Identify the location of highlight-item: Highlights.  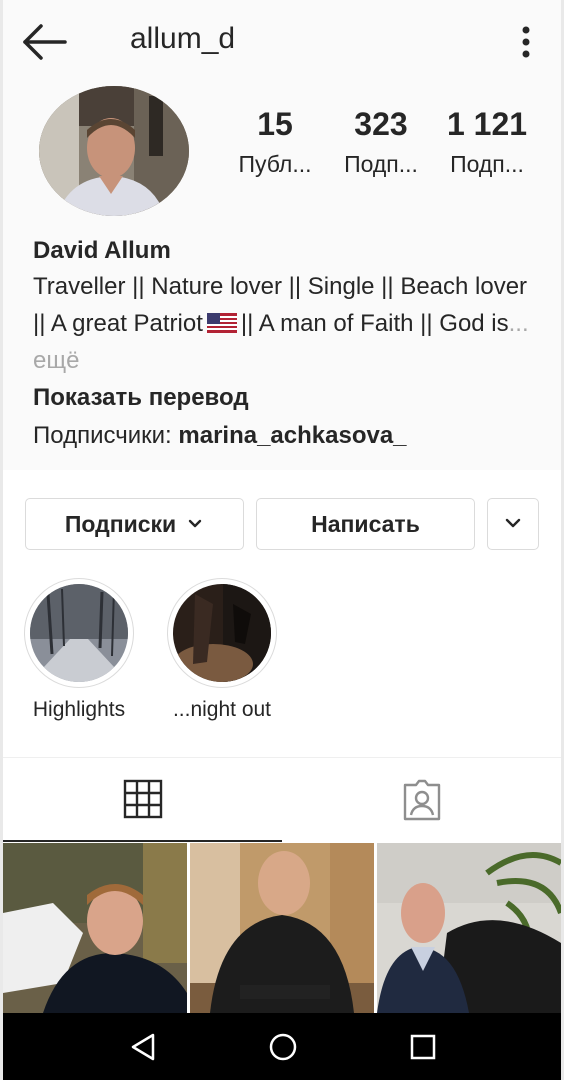
(79, 650).